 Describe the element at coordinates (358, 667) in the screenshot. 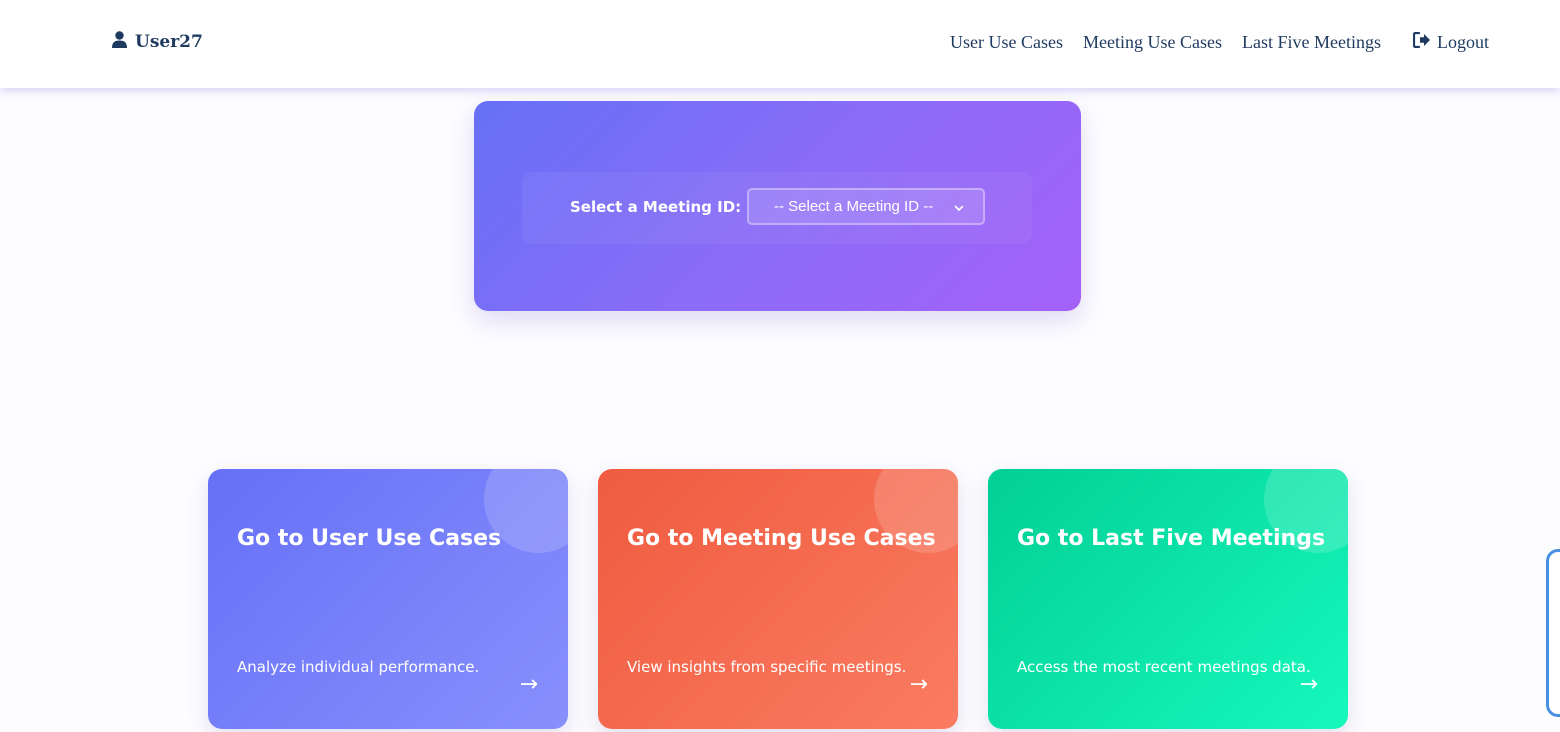

I see `card-description: Analyze individual performance.` at that location.